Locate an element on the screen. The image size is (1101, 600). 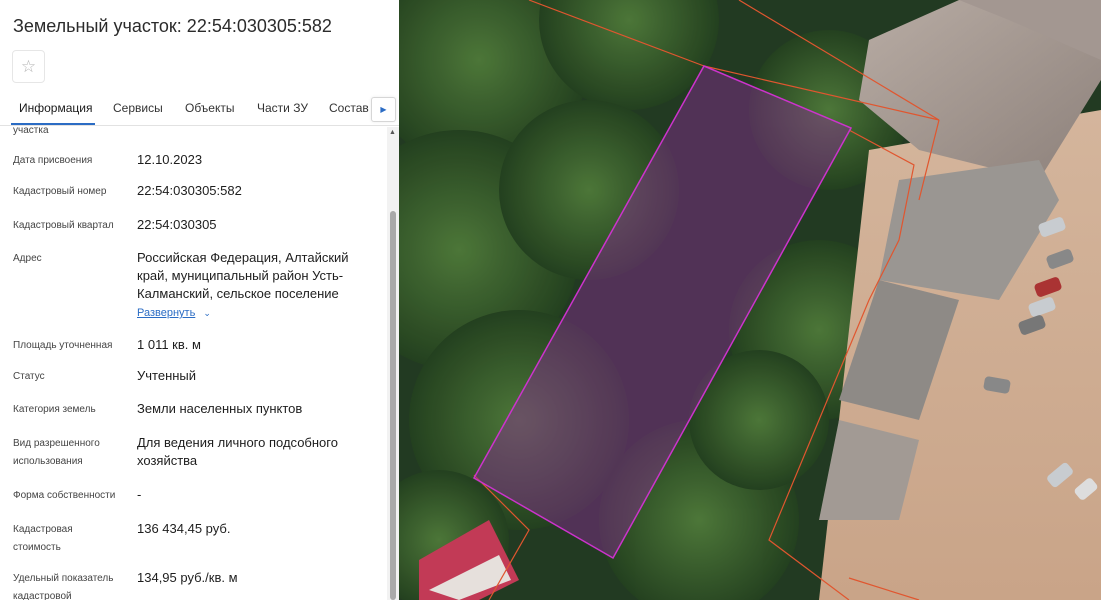
expand-link-label: Развернуть is located at coordinates (166, 313).